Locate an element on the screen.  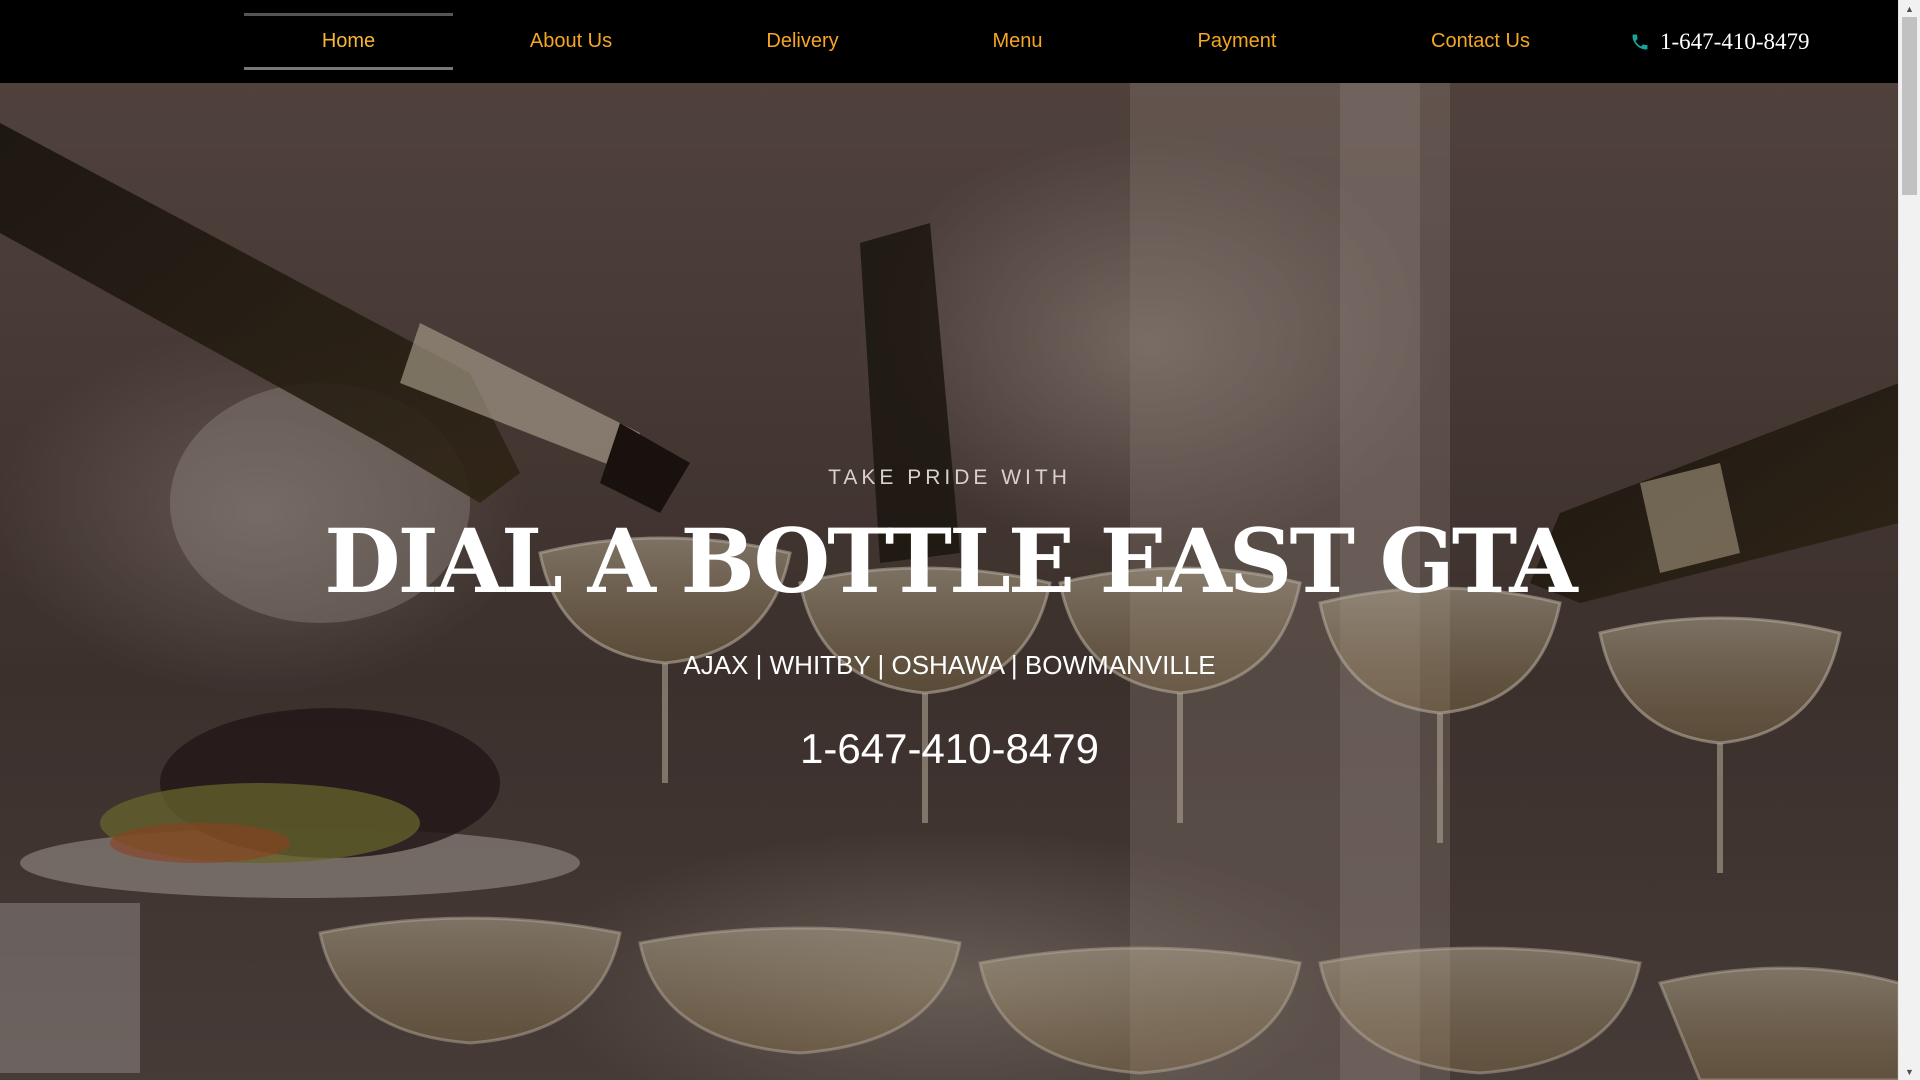
nav-phone-link: 1-647-410-8479 is located at coordinates (1719, 41).